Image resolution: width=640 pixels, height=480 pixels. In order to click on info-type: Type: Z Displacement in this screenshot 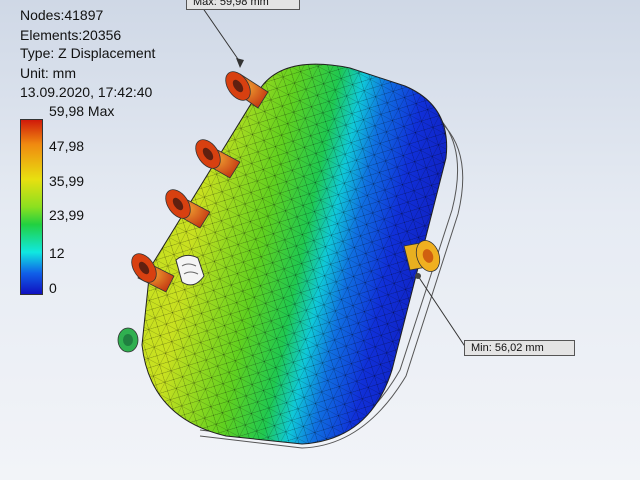, I will do `click(88, 53)`.